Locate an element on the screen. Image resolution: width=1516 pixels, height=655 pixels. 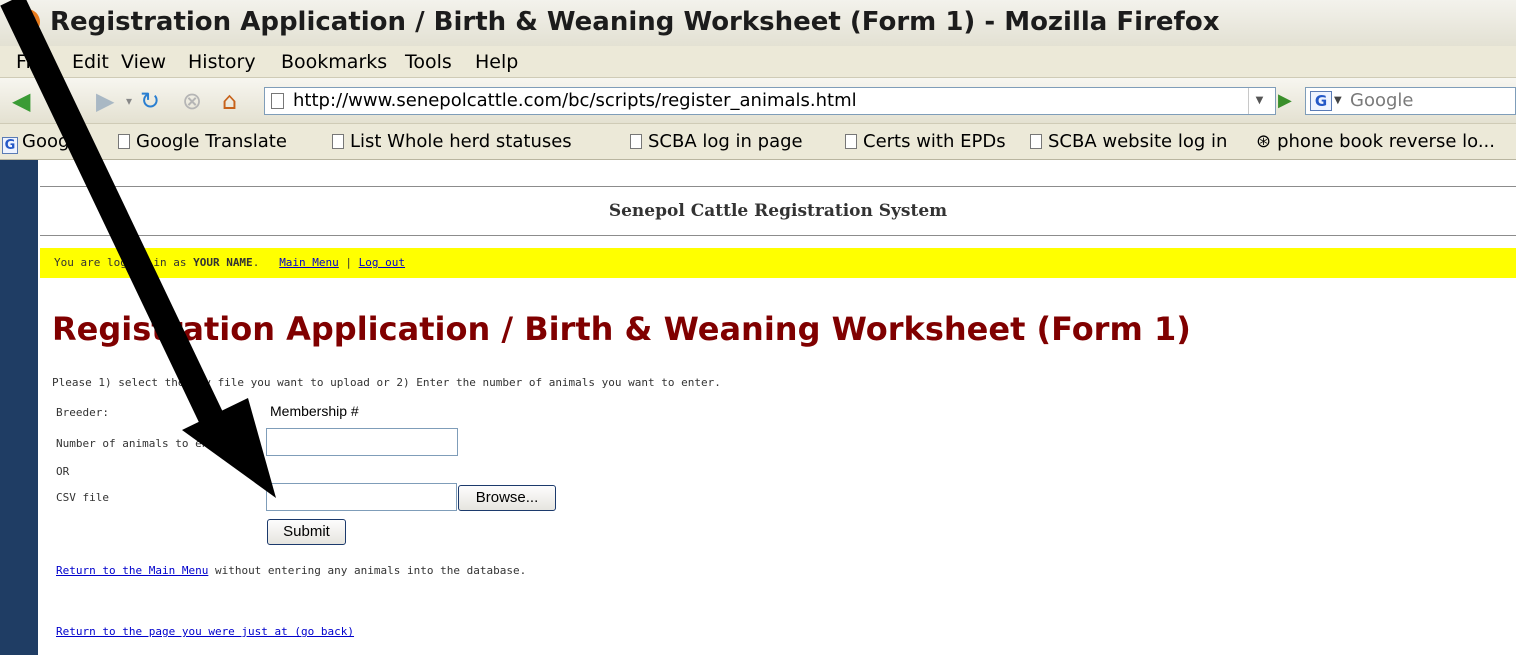
breeder-label: Breeder: is located at coordinates (82, 412).